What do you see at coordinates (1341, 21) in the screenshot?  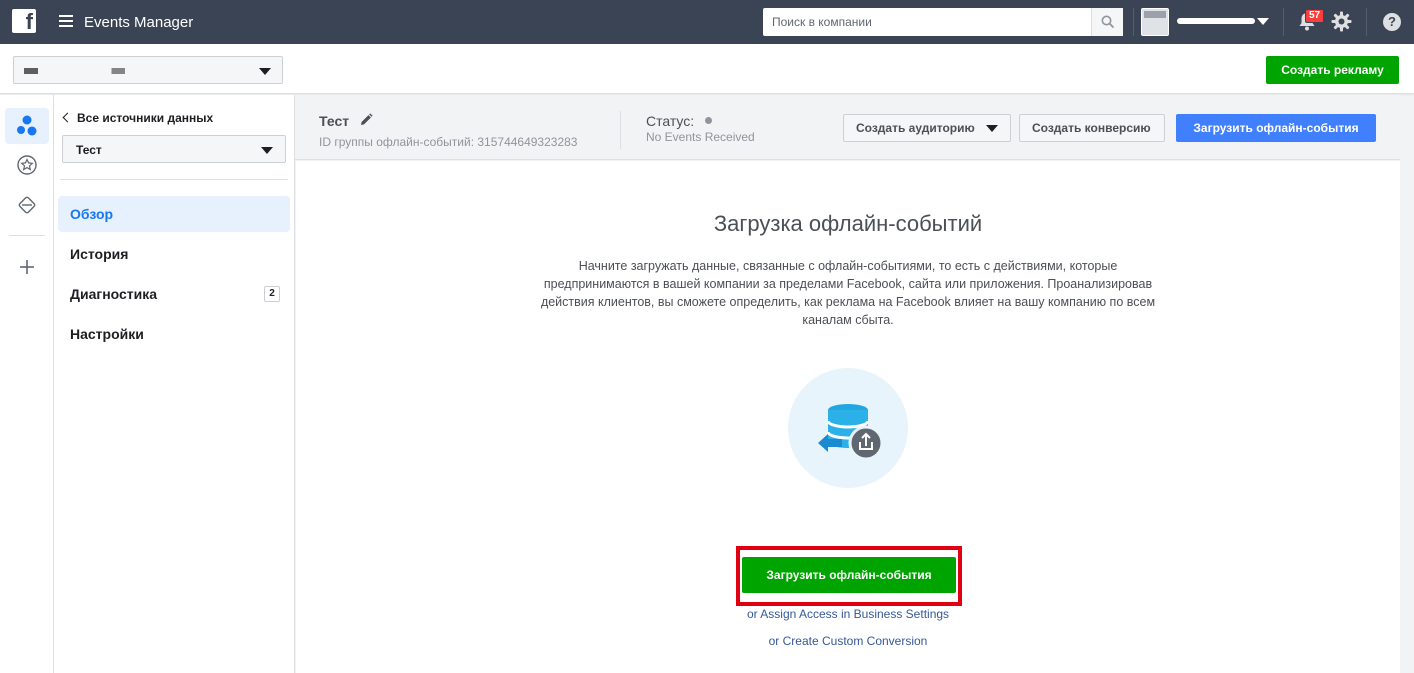 I see `gear-icon` at bounding box center [1341, 21].